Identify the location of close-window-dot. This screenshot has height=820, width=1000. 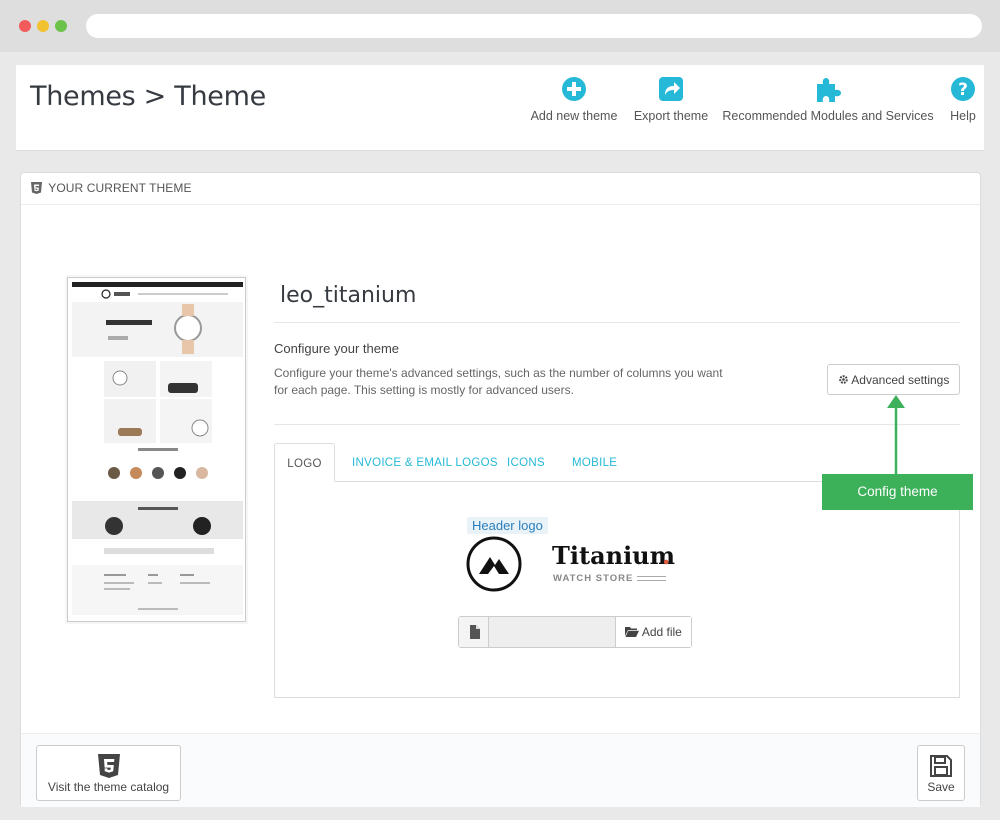
(25, 26).